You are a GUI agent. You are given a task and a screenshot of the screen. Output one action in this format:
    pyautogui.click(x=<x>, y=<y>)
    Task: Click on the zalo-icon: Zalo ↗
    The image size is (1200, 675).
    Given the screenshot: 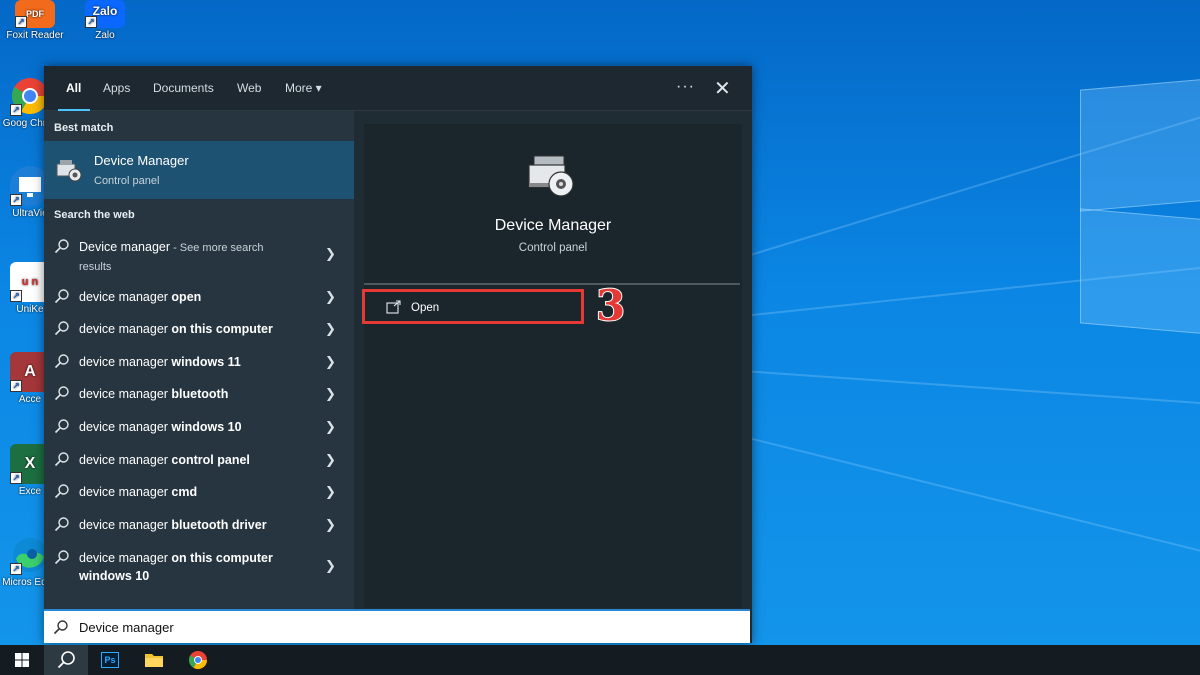 What is the action you would take?
    pyautogui.click(x=105, y=14)
    